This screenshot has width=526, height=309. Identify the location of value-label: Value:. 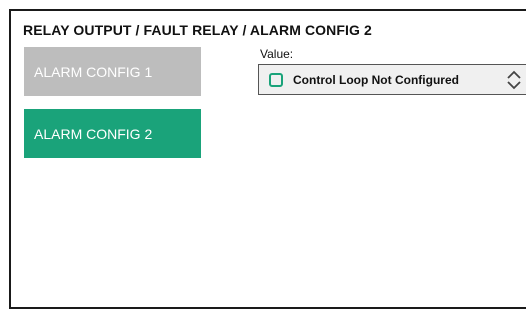
(277, 54).